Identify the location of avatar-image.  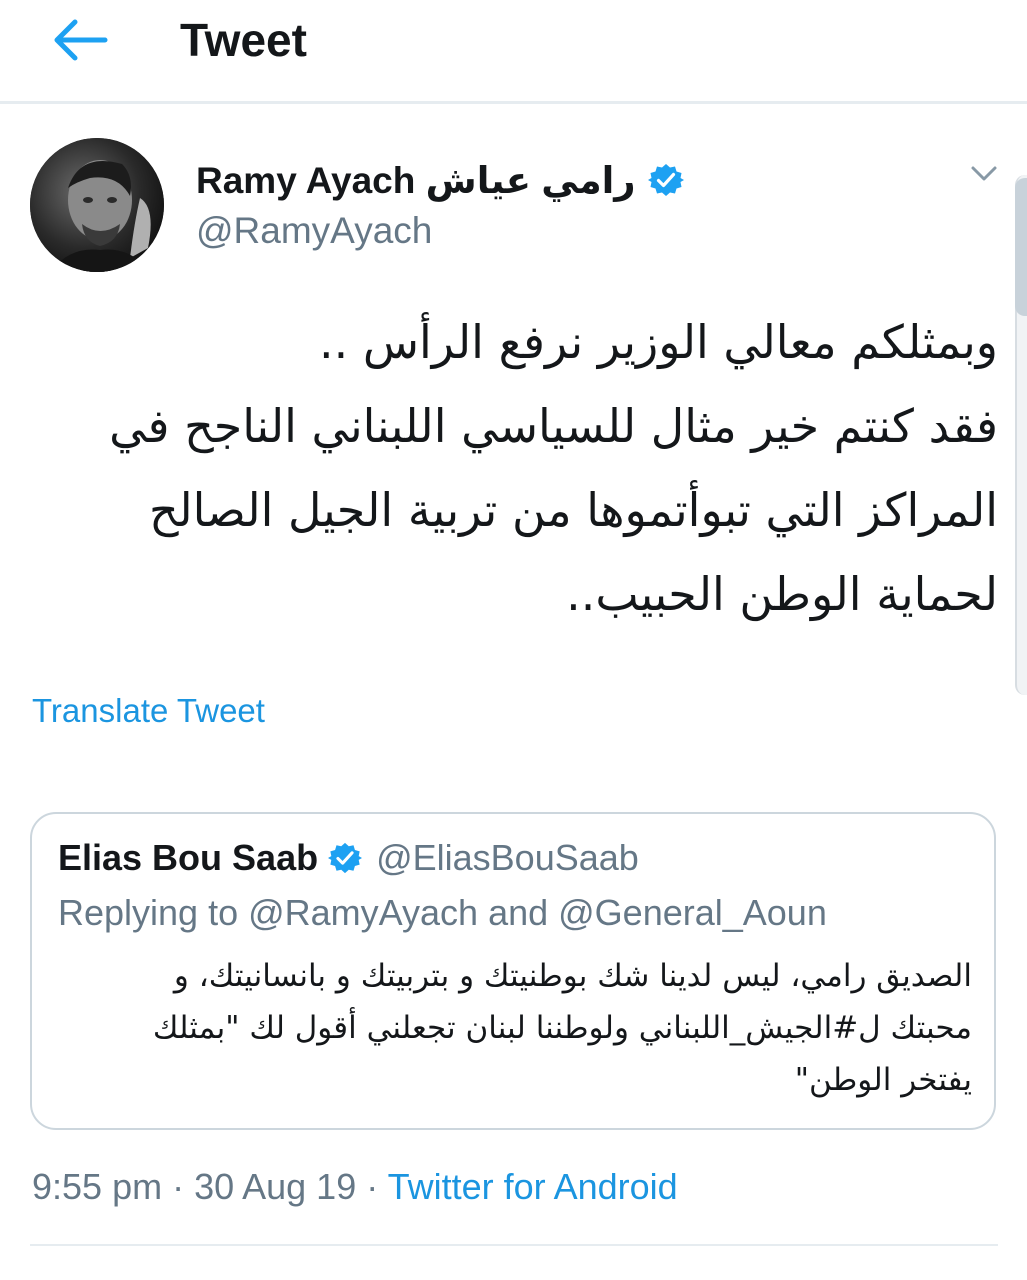
(97, 205).